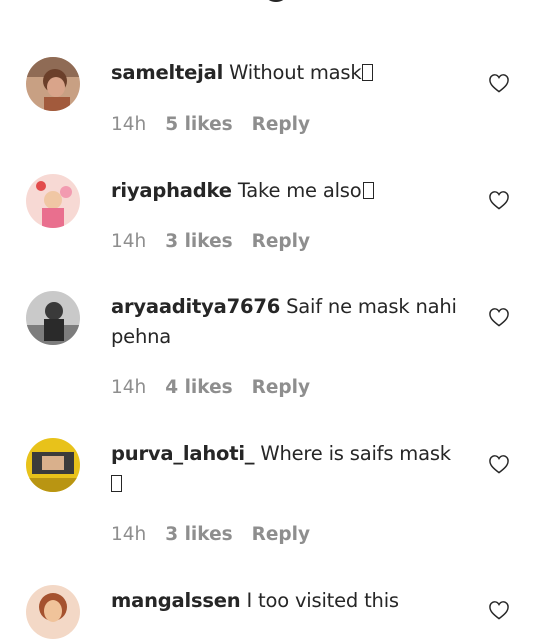  What do you see at coordinates (198, 387) in the screenshot?
I see `comment-likes: 4 likes` at bounding box center [198, 387].